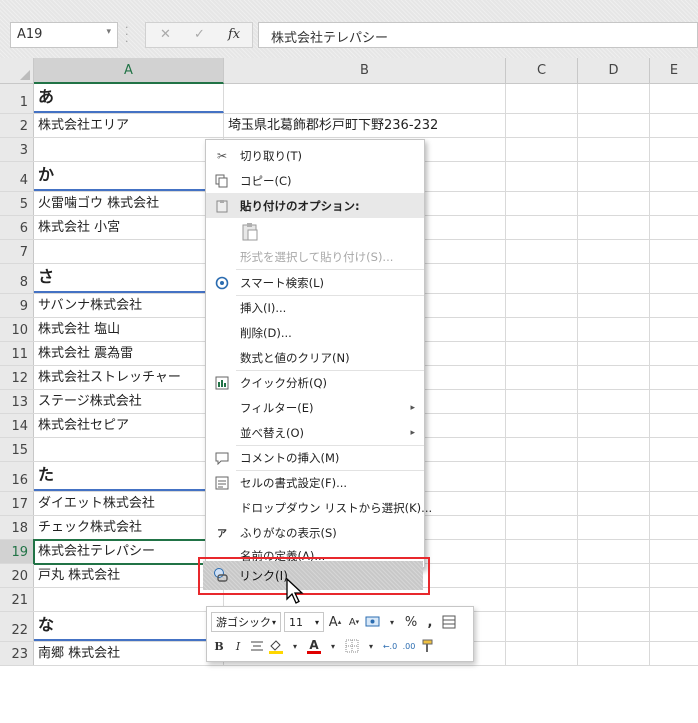 The height and width of the screenshot is (723, 698). I want to click on name-box-dropdown-icon: ▾, so click(108, 32).